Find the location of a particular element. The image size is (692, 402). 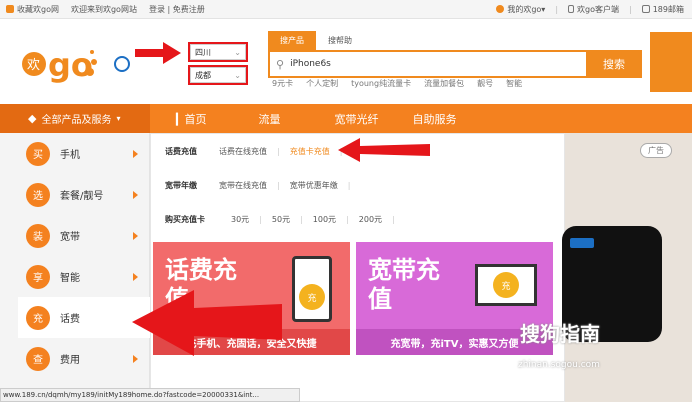

sidebar-item-label: 宽带 is located at coordinates (70, 237).